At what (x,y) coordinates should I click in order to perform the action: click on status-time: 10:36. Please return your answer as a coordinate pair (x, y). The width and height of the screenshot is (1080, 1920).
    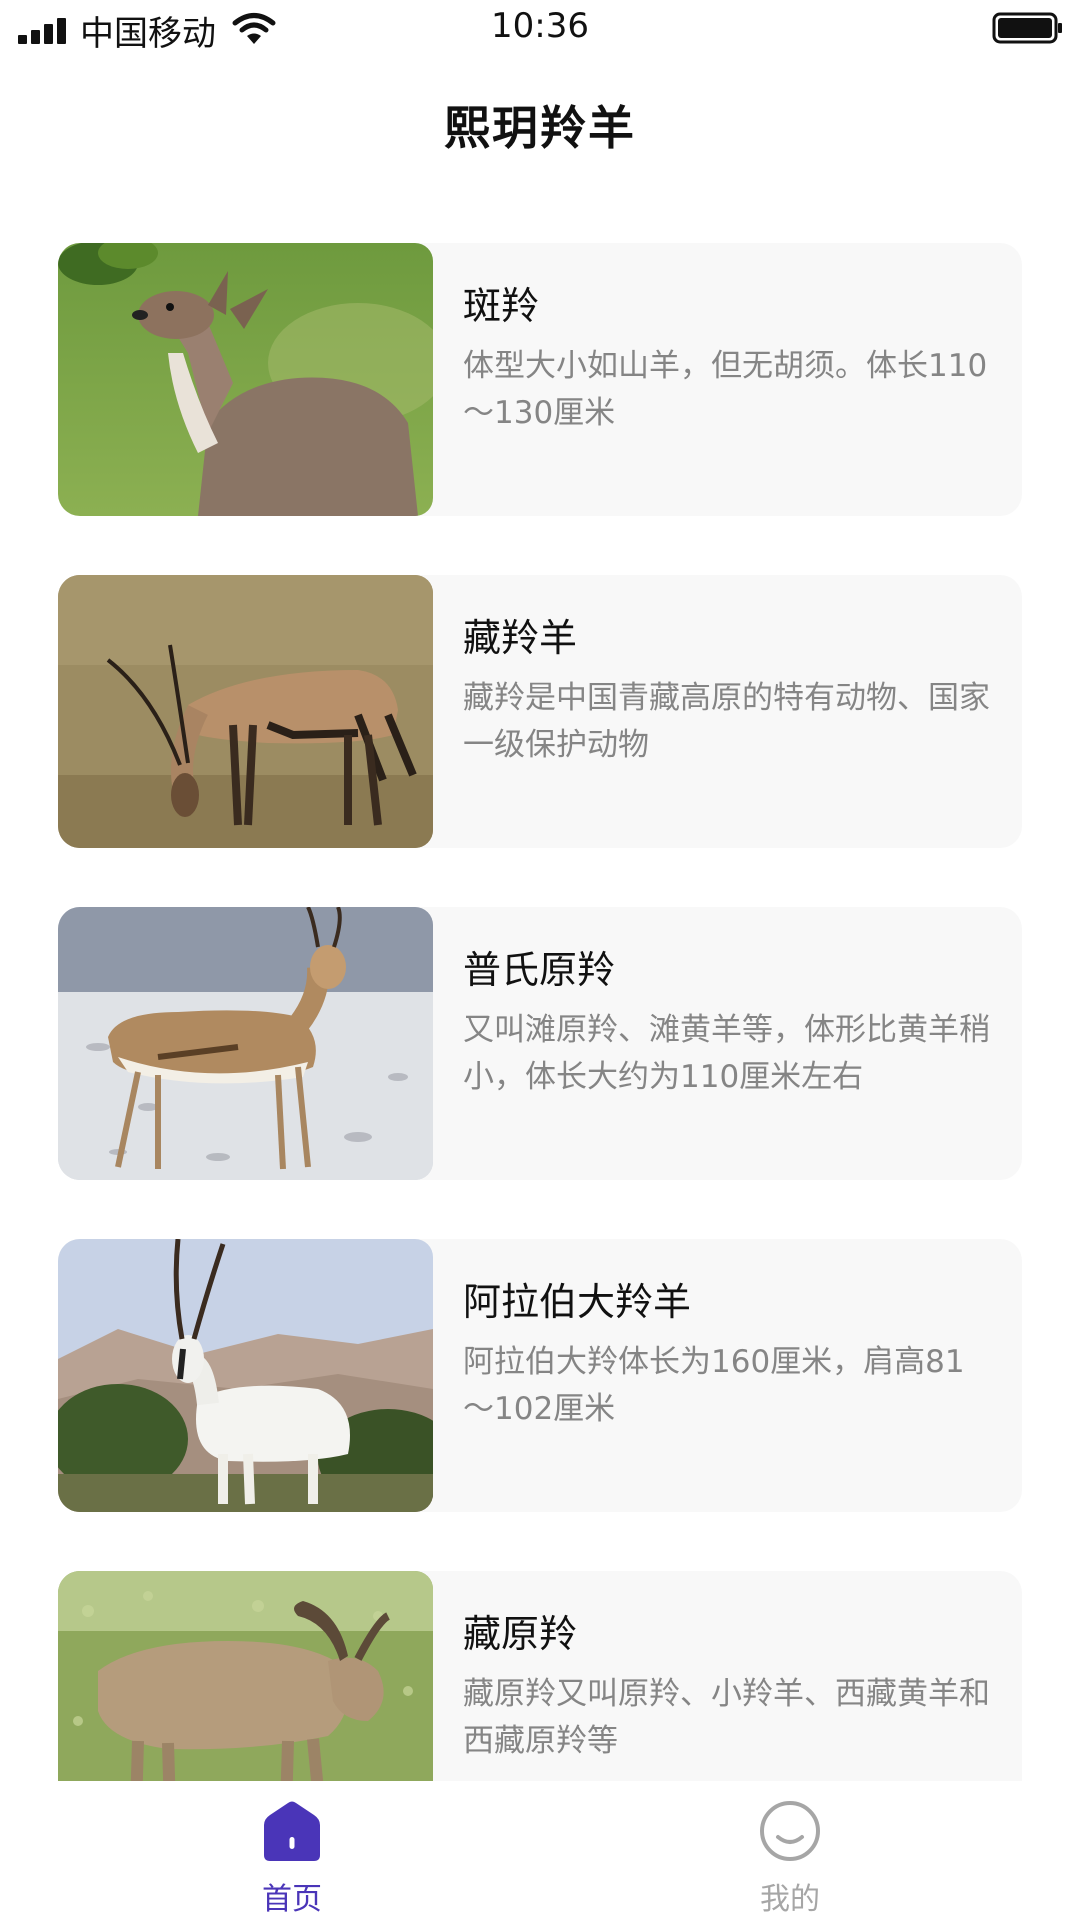
    Looking at the image, I should click on (540, 26).